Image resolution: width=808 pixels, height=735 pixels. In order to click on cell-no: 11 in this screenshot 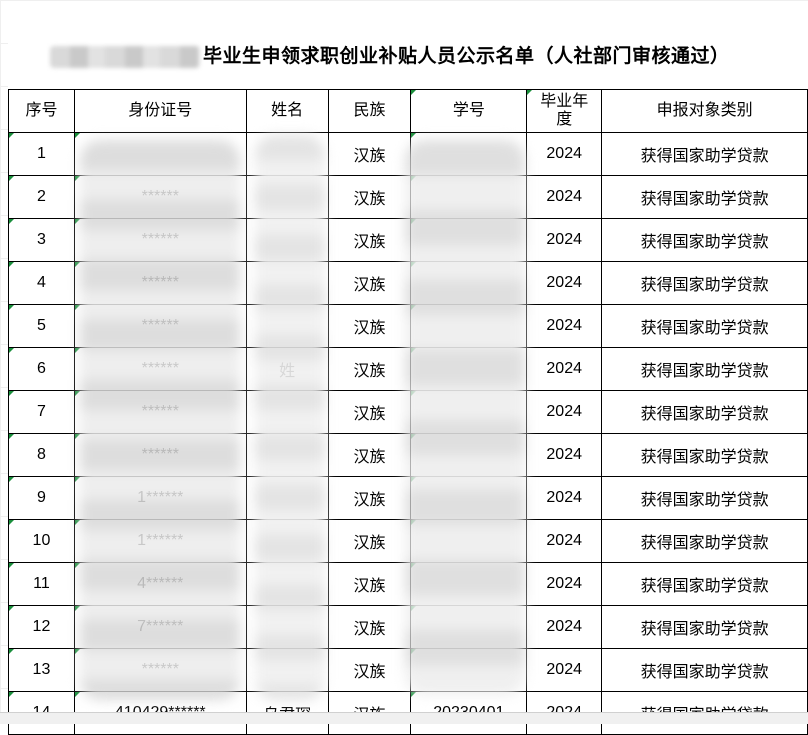, I will do `click(41, 584)`.